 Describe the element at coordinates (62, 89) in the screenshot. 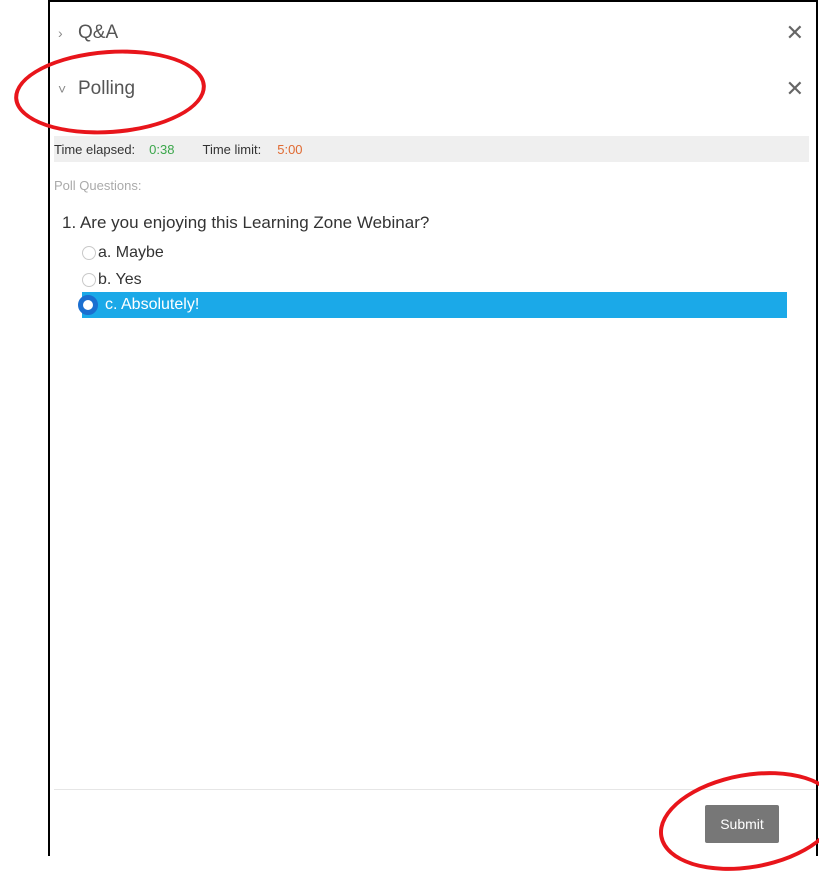

I see `chevron-down-icon: ˅` at that location.